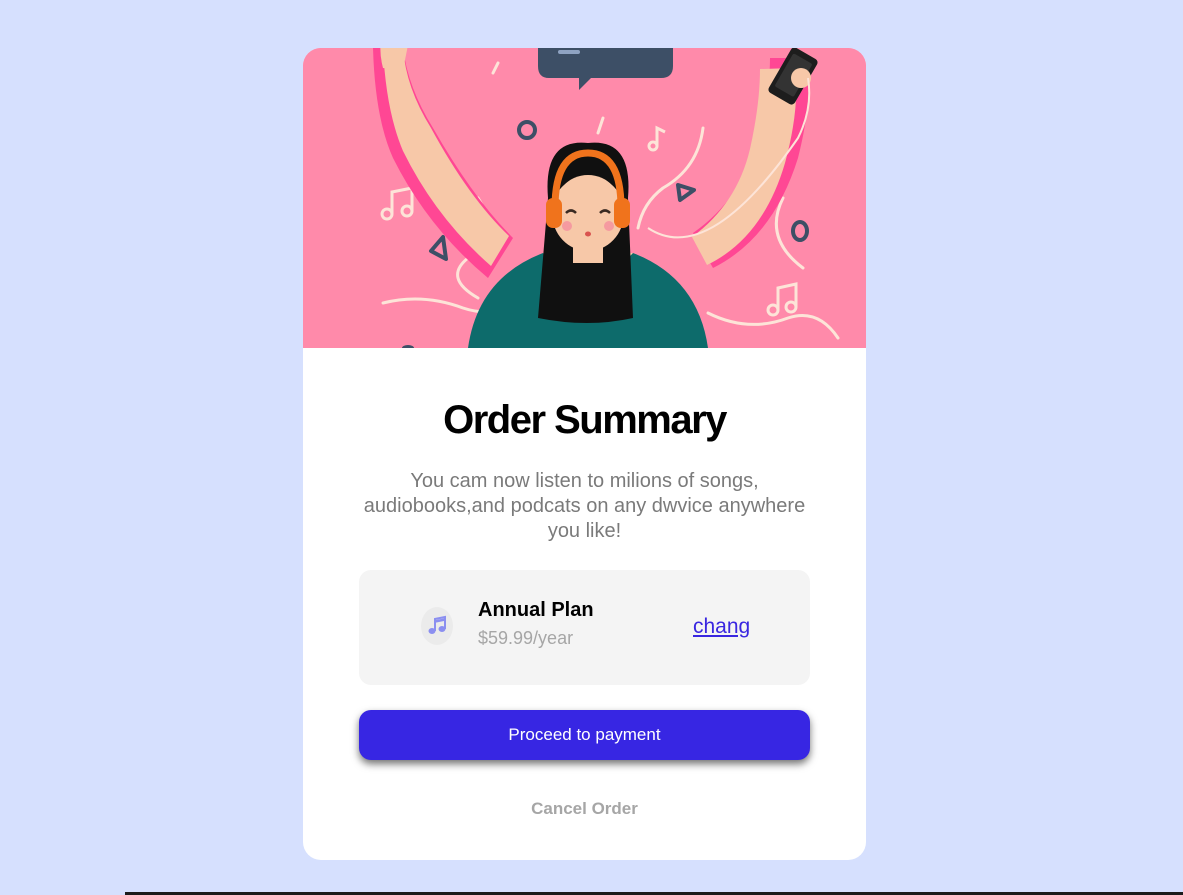  I want to click on cancel-order-button: Cancel Order, so click(584, 809).